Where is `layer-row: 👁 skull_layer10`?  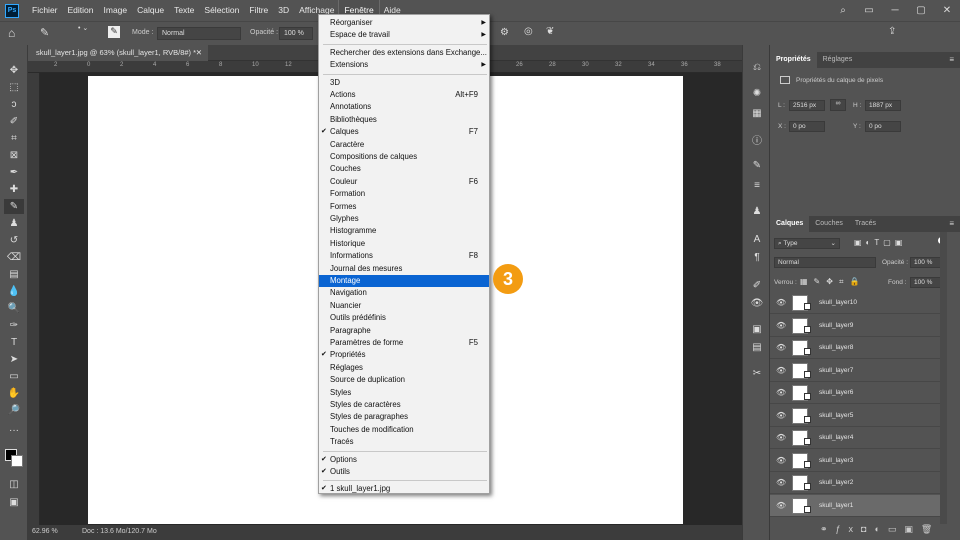 layer-row: 👁 skull_layer10 is located at coordinates (858, 303).